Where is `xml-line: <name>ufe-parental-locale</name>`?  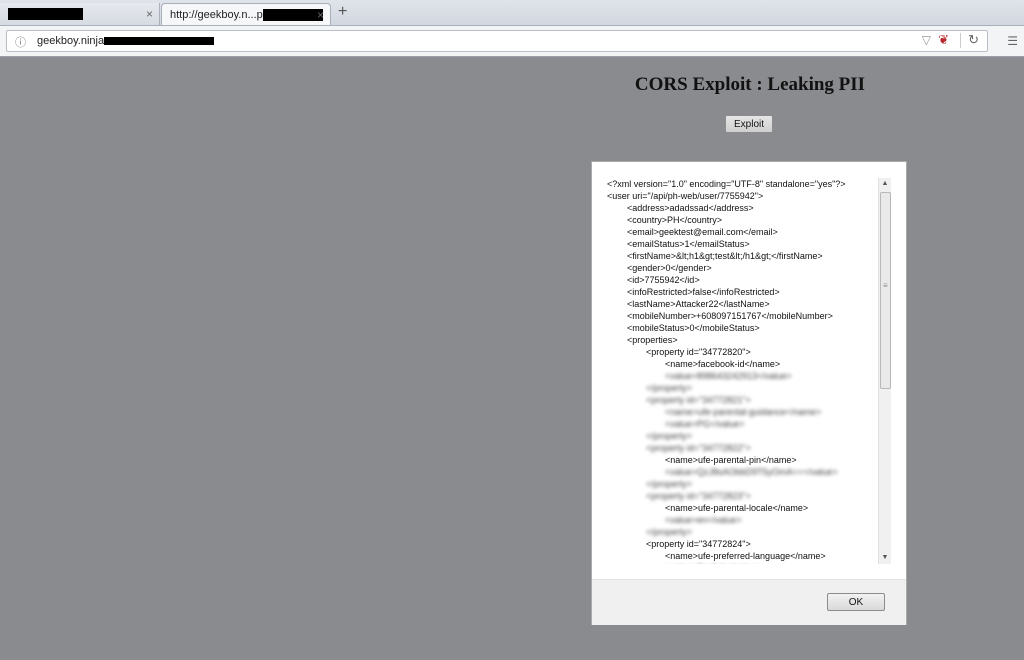 xml-line: <name>ufe-parental-locale</name> is located at coordinates (737, 508).